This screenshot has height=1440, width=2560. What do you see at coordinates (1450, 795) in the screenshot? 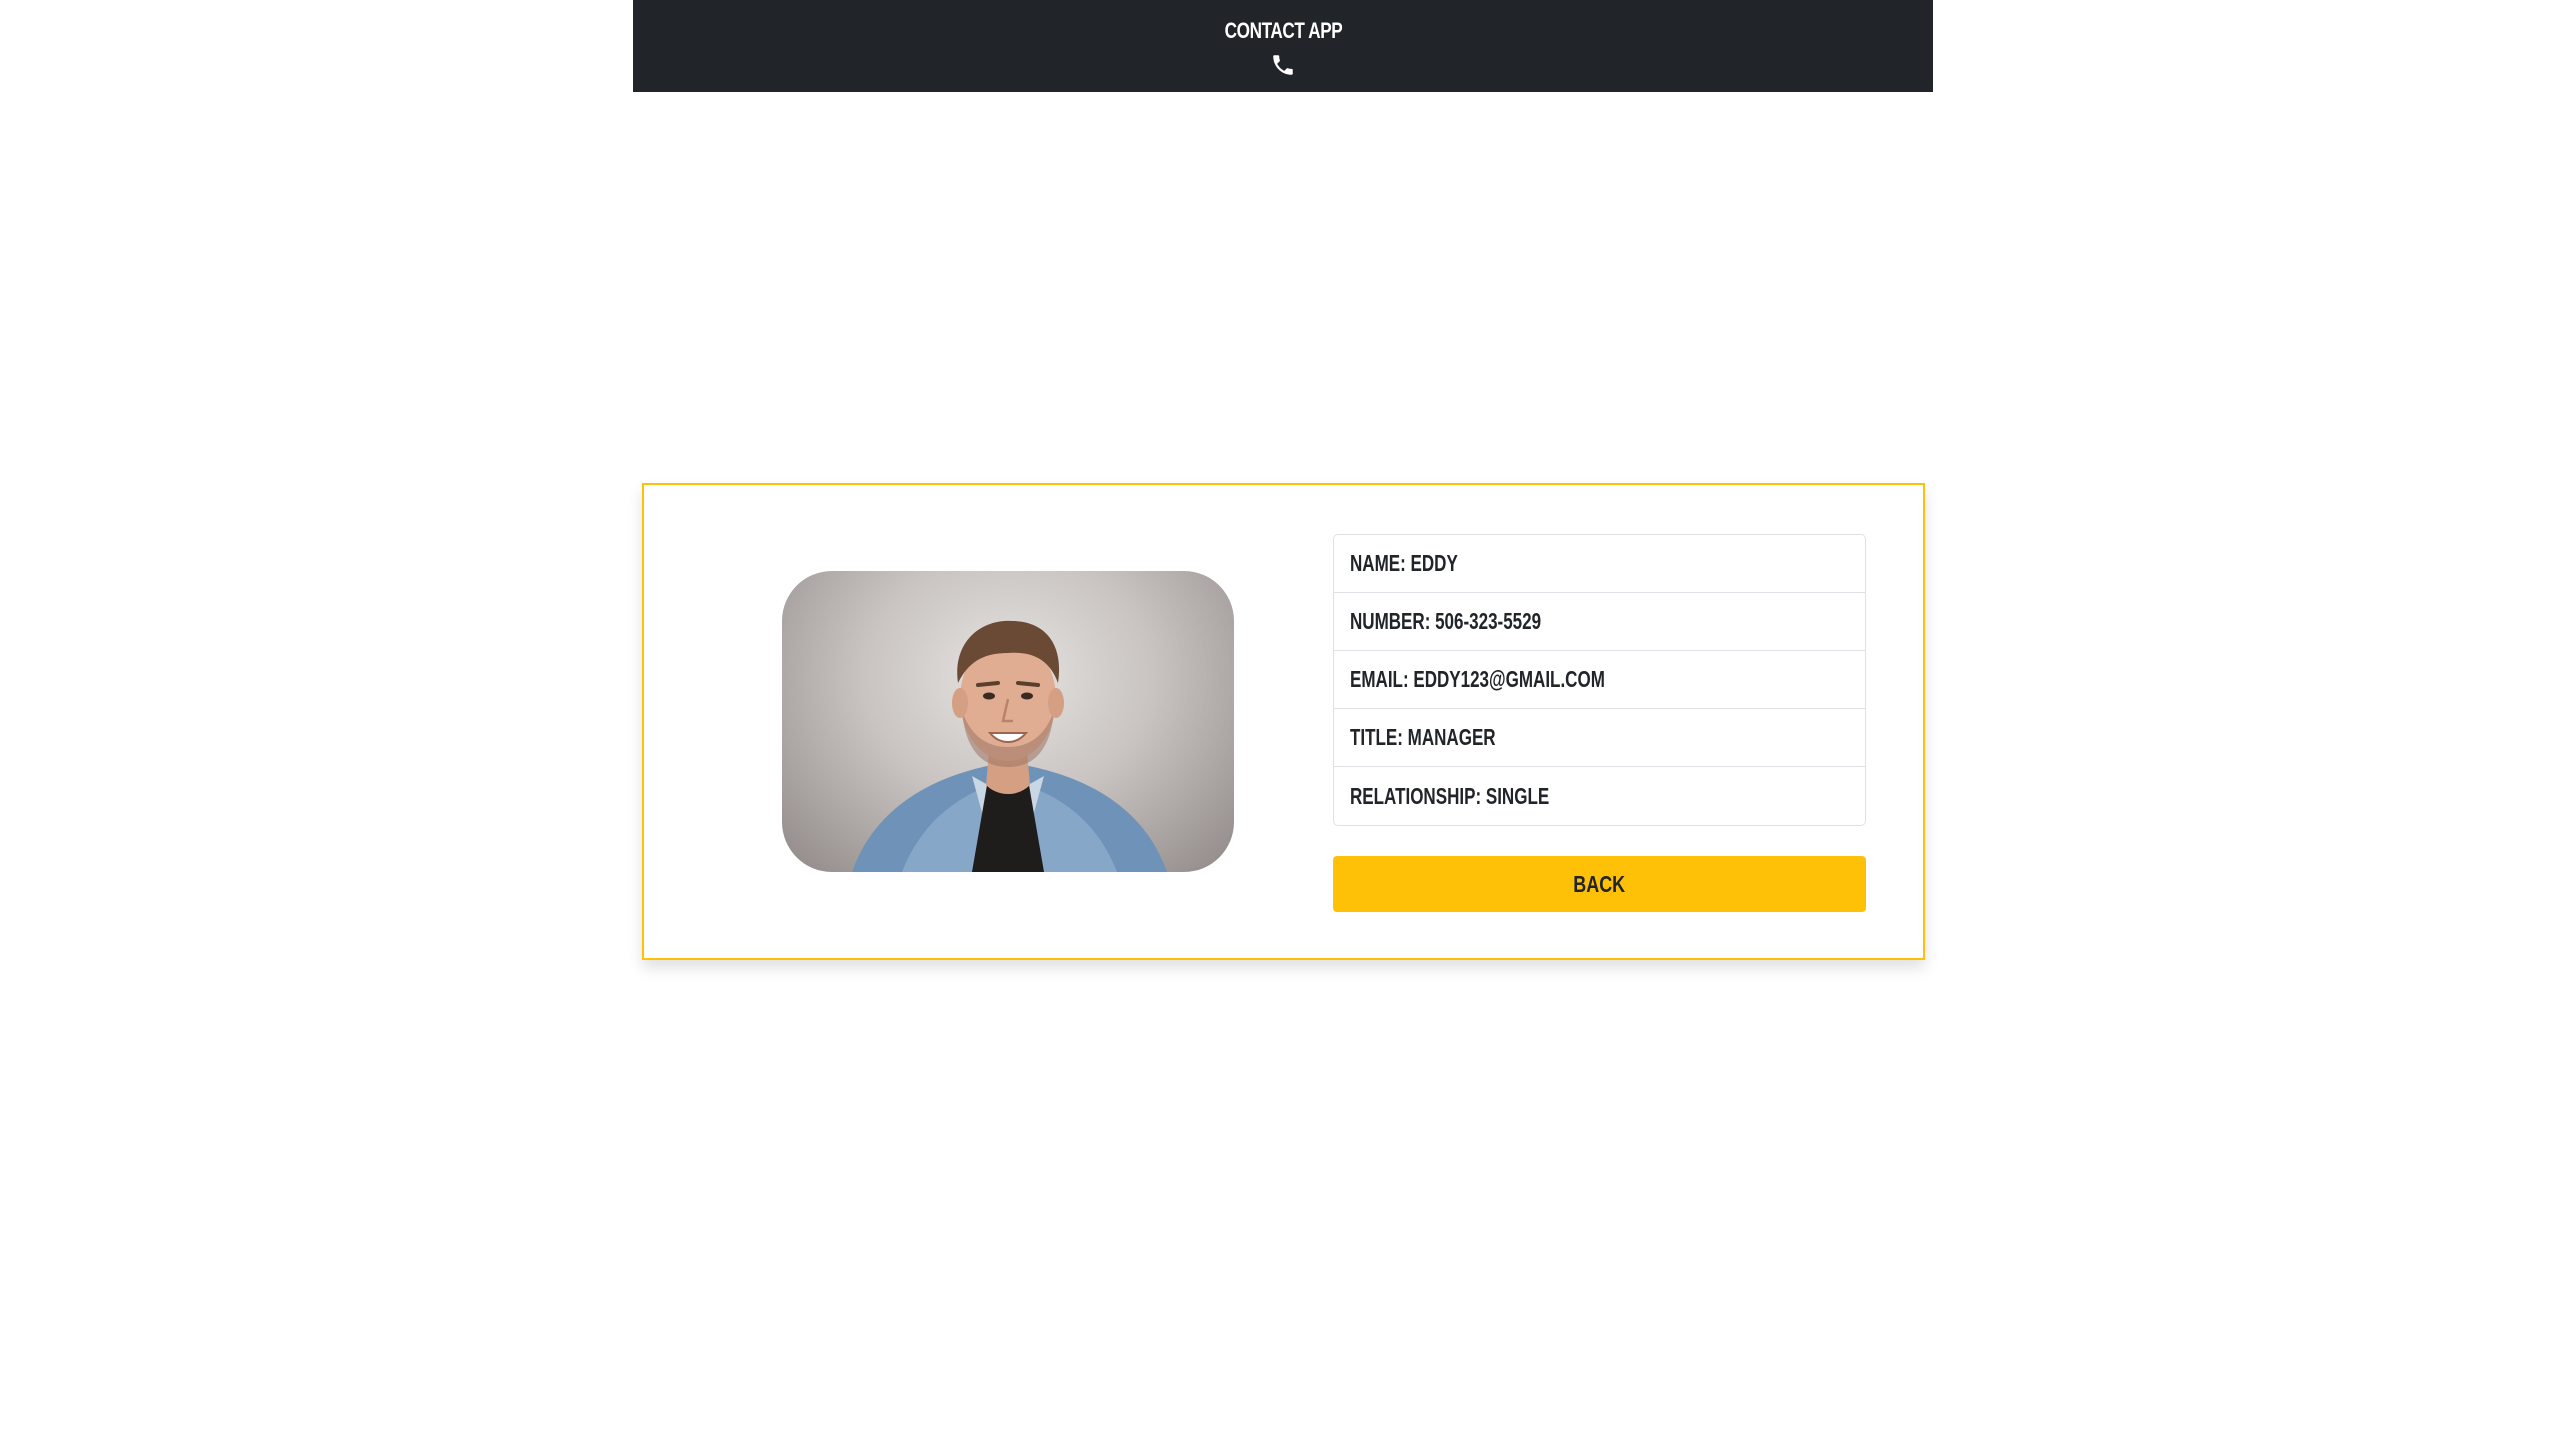
I see `contact-relationship: RELATIONSHIP: SINGLE` at bounding box center [1450, 795].